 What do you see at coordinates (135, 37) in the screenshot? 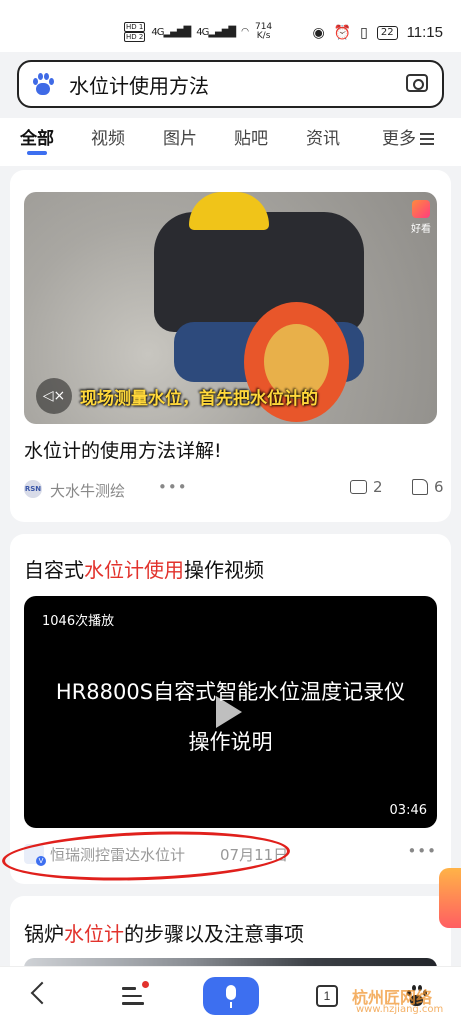
I see `hd2-badge: HD 2` at bounding box center [135, 37].